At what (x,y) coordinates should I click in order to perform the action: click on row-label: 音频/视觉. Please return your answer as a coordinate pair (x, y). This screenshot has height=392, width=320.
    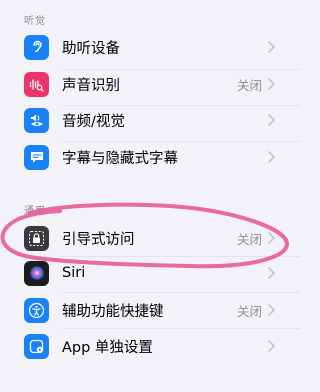
    Looking at the image, I should click on (93, 121).